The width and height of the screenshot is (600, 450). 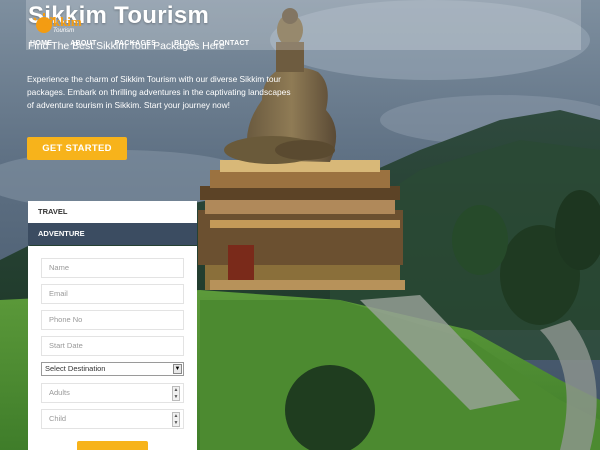 What do you see at coordinates (112, 445) in the screenshot?
I see `submit-button` at bounding box center [112, 445].